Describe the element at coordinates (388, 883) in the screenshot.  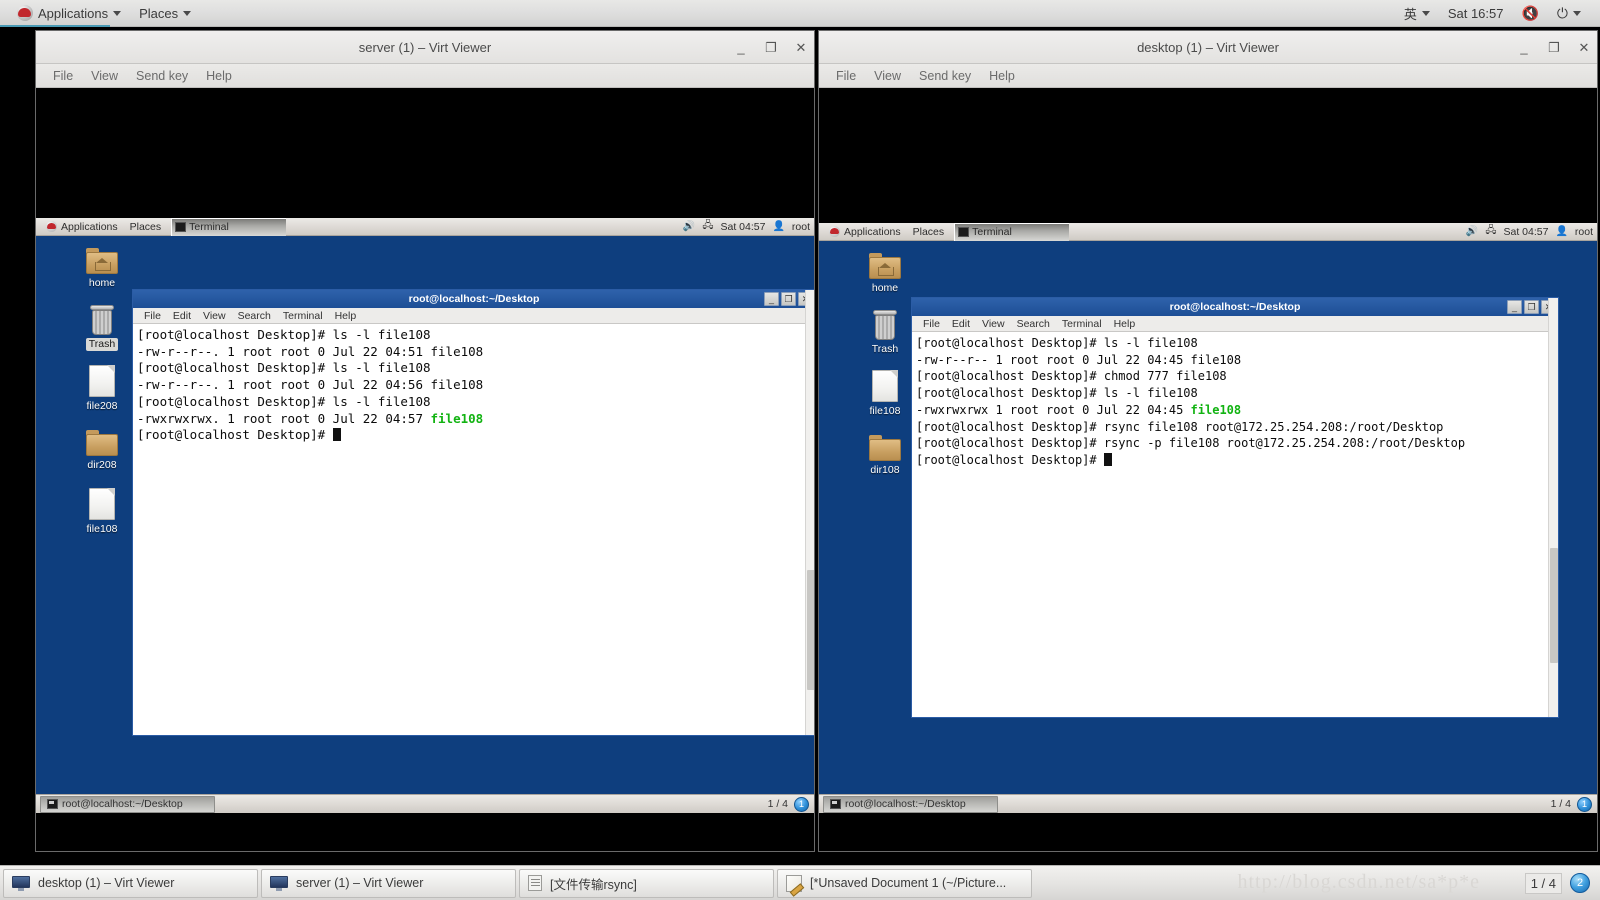
I see `taskbar-item-server-virt-viewer: server (1) – Virt Viewer` at that location.